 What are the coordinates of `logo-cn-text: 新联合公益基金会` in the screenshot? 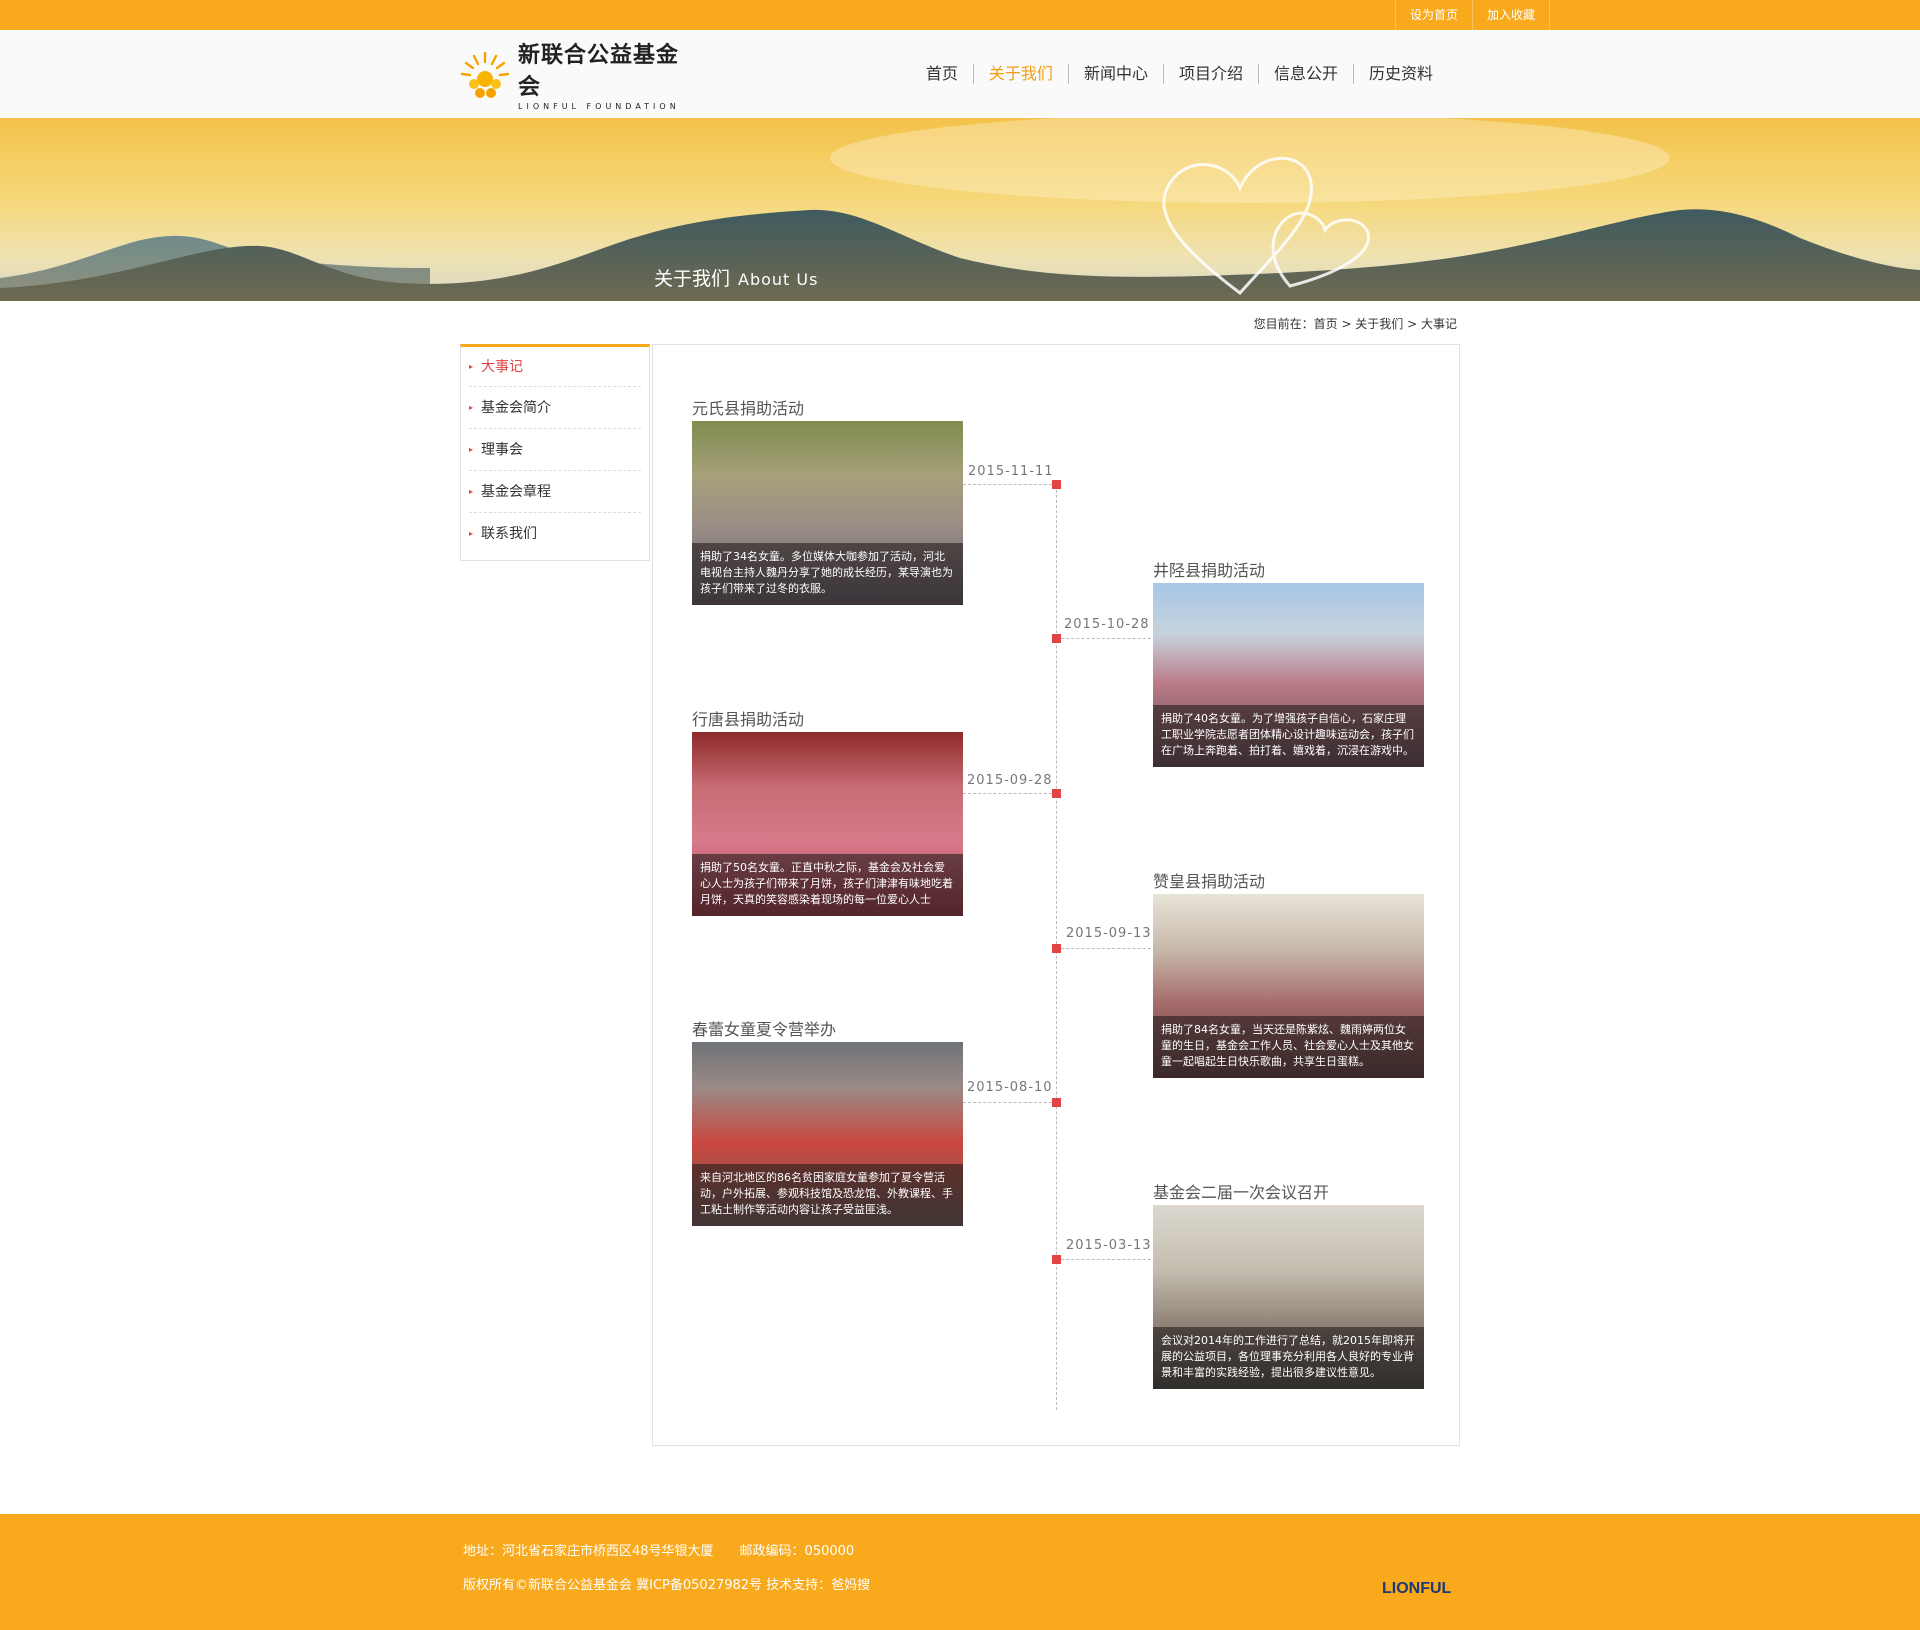 It's located at (599, 71).